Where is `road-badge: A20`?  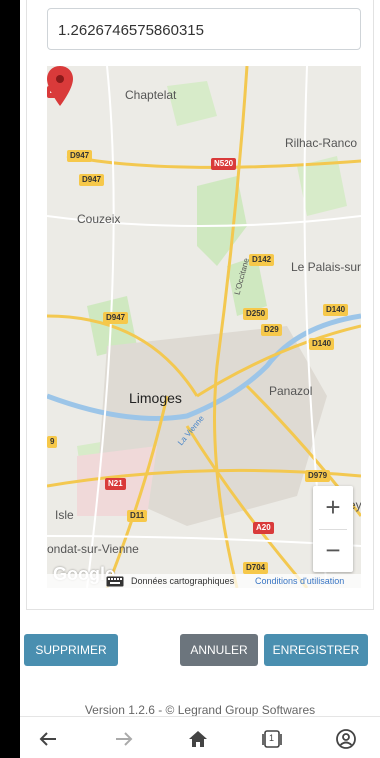
road-badge: A20 is located at coordinates (263, 528).